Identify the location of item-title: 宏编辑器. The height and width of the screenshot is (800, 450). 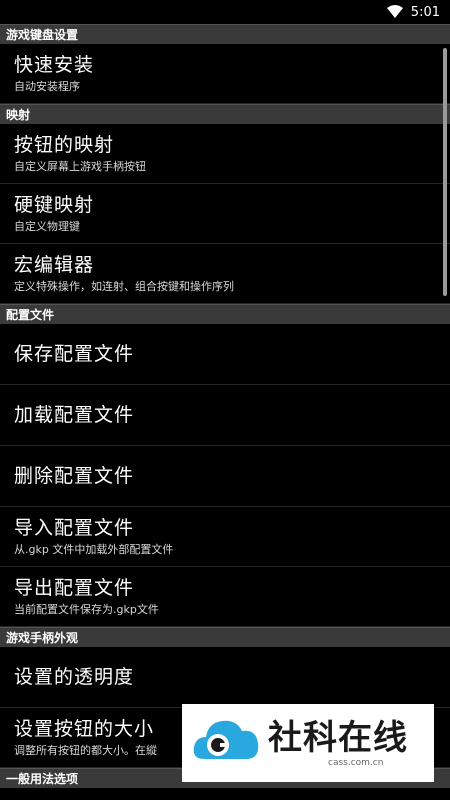
(54, 265).